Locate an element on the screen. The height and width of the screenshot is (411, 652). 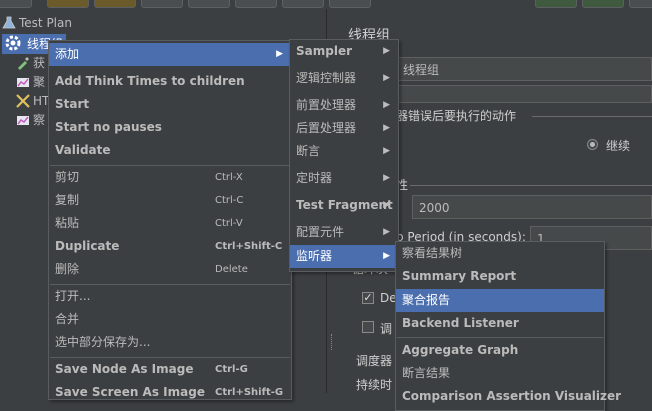
tree-item-aggregate: 聚 is located at coordinates (30, 82).